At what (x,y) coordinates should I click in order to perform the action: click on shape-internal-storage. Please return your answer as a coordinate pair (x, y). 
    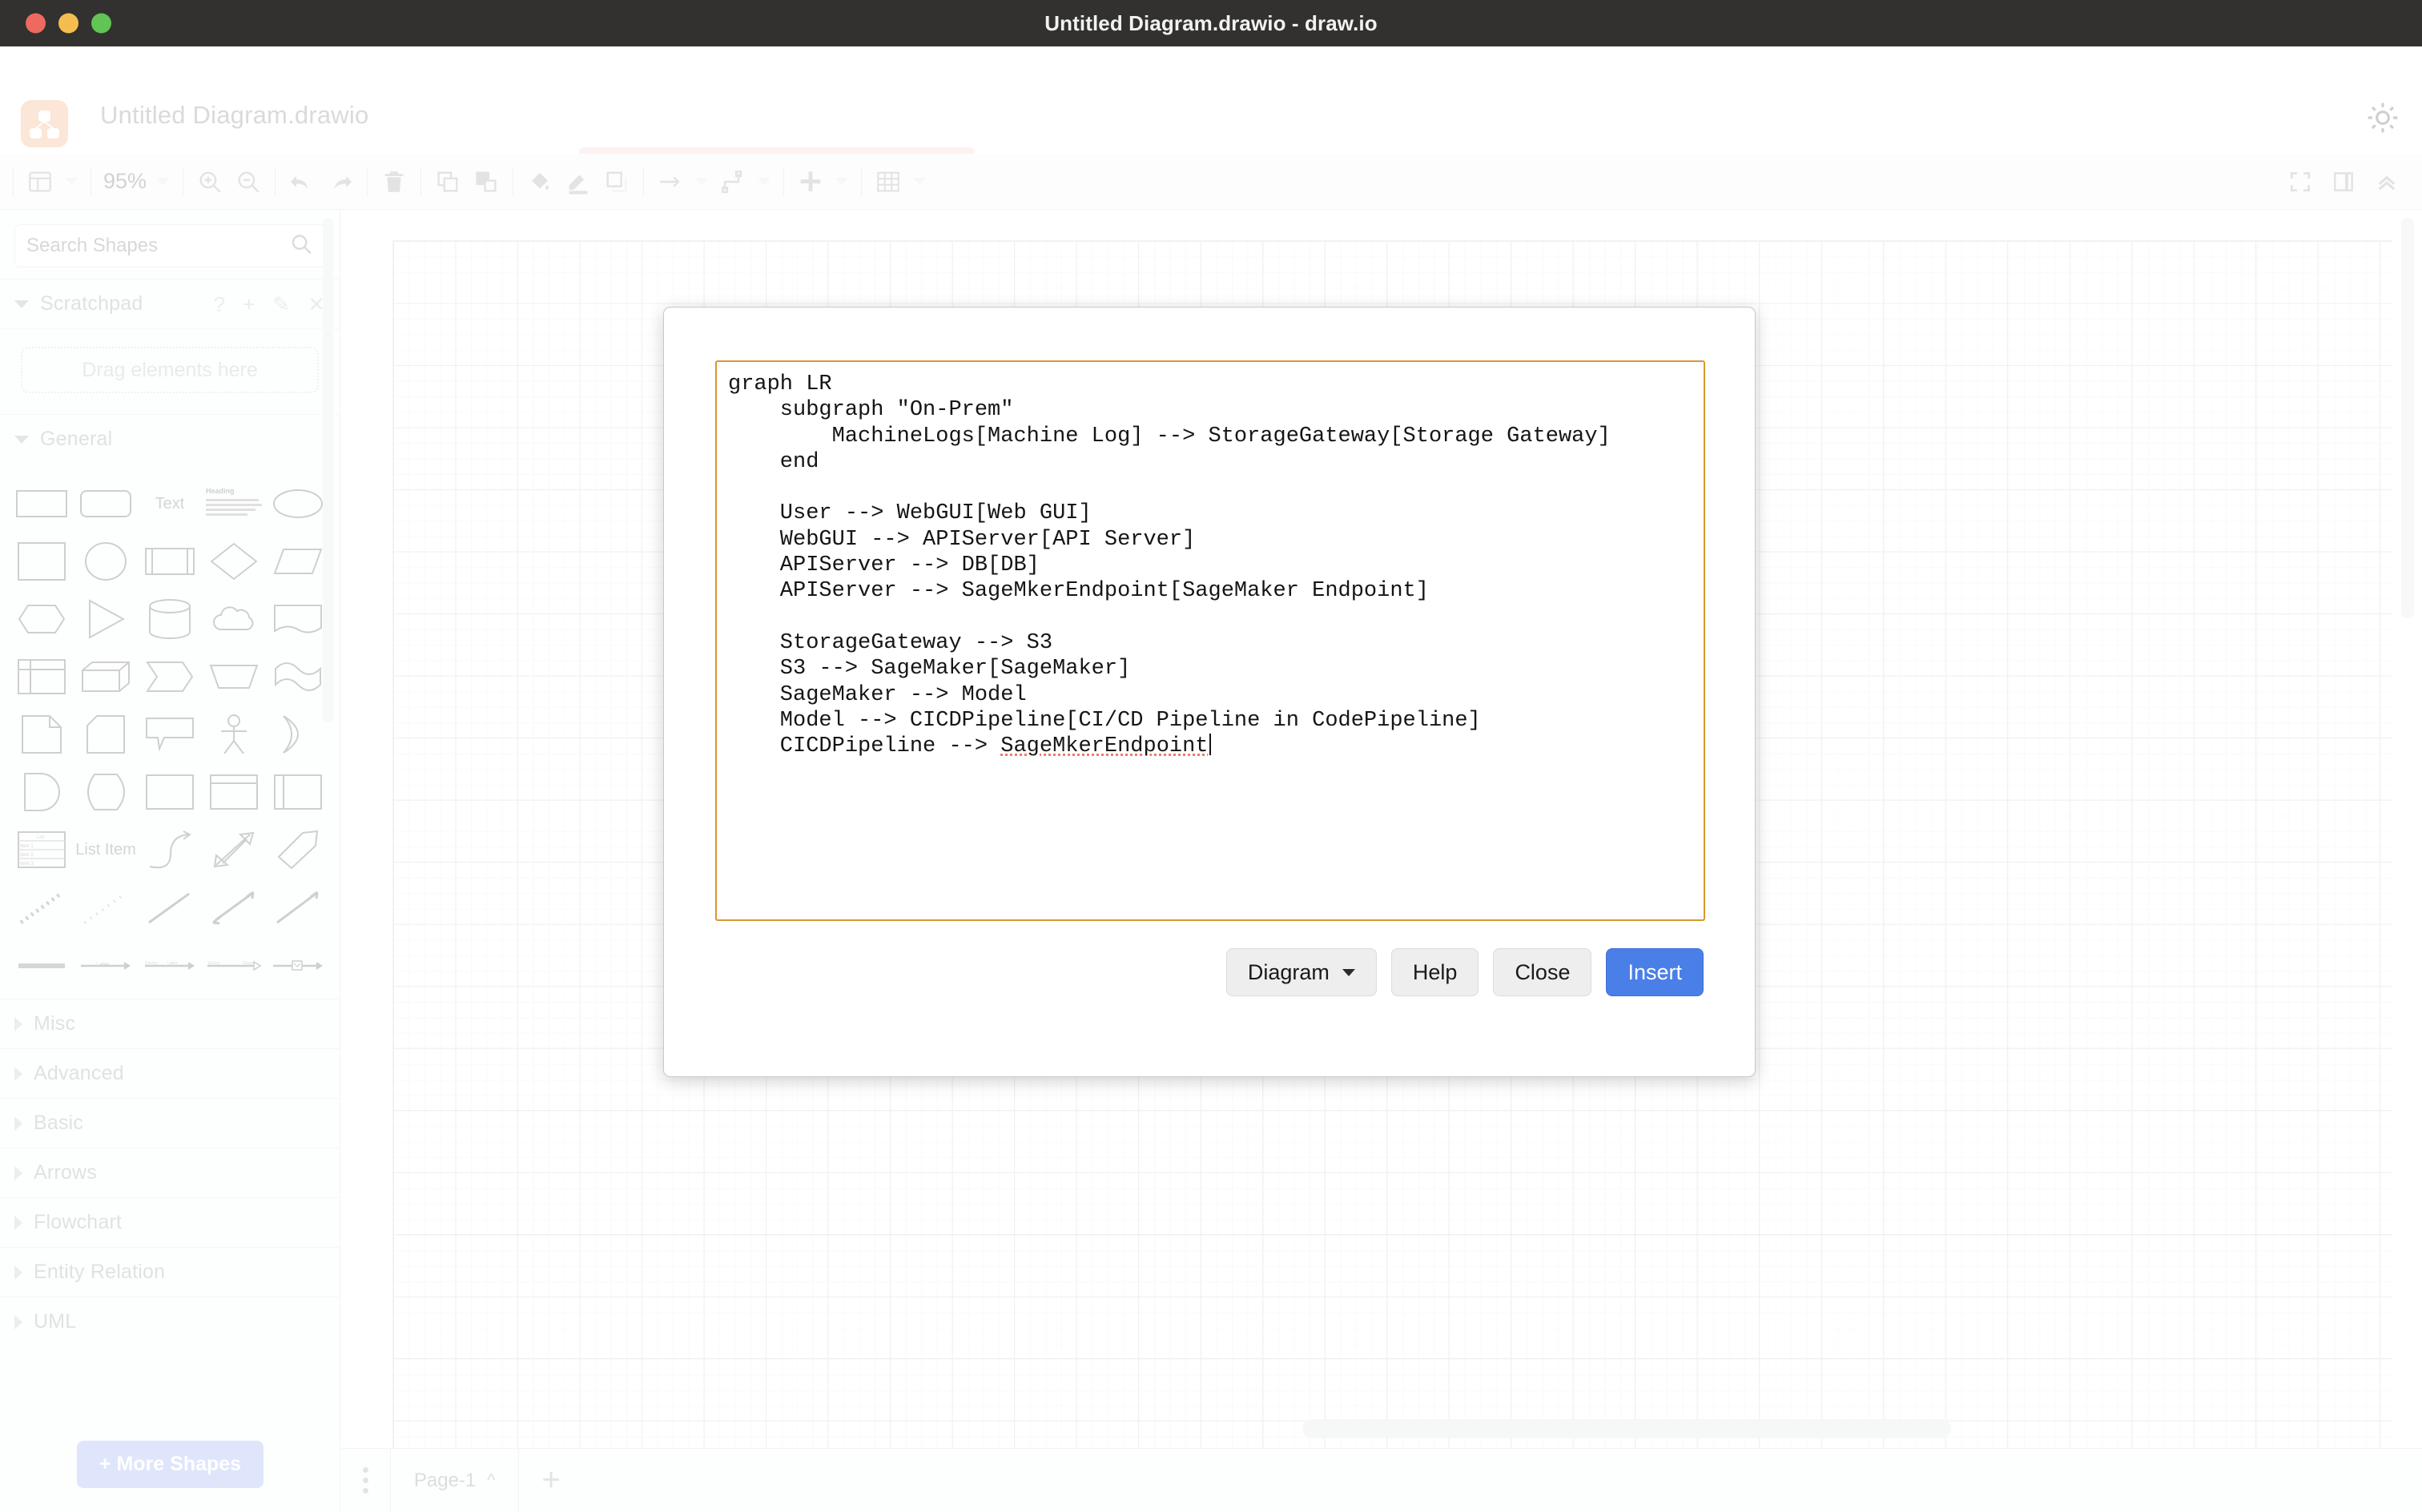
    Looking at the image, I should click on (42, 676).